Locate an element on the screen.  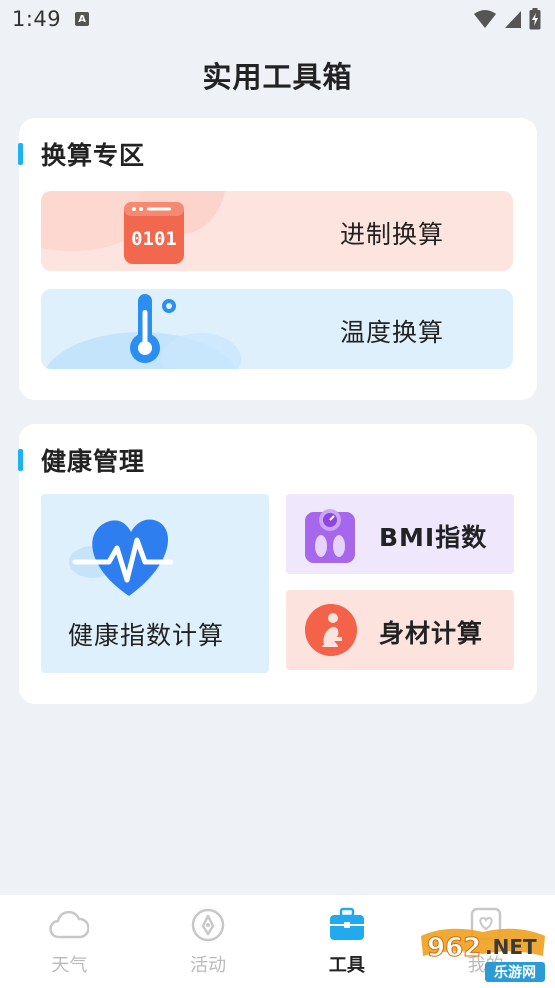
watermark-graphic: 962 .NET 乐游网 is located at coordinates (483, 955).